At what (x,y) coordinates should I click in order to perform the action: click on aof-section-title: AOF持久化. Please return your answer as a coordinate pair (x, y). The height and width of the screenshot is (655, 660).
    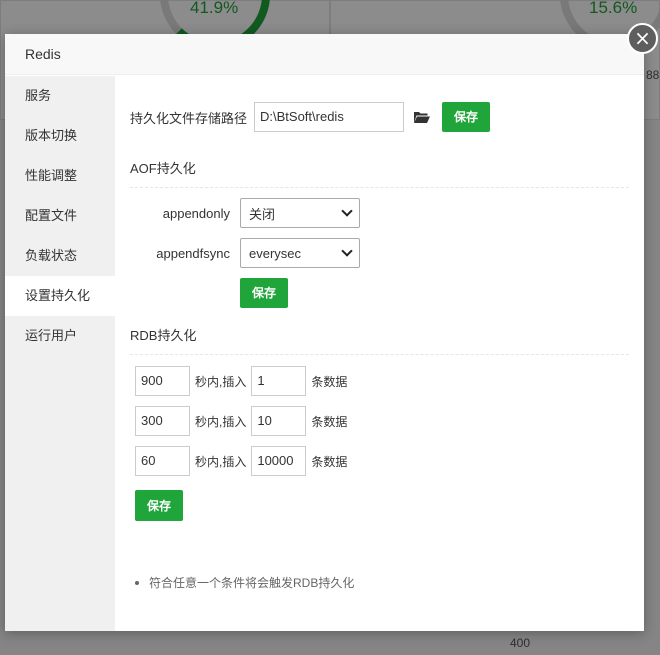
    Looking at the image, I should click on (379, 173).